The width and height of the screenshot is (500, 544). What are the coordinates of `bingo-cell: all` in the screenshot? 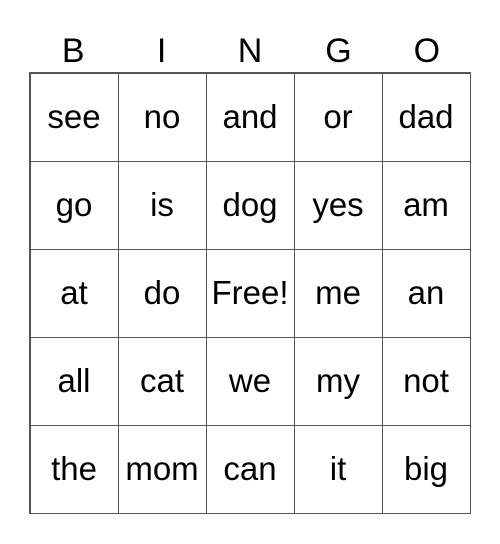 It's located at (74, 381).